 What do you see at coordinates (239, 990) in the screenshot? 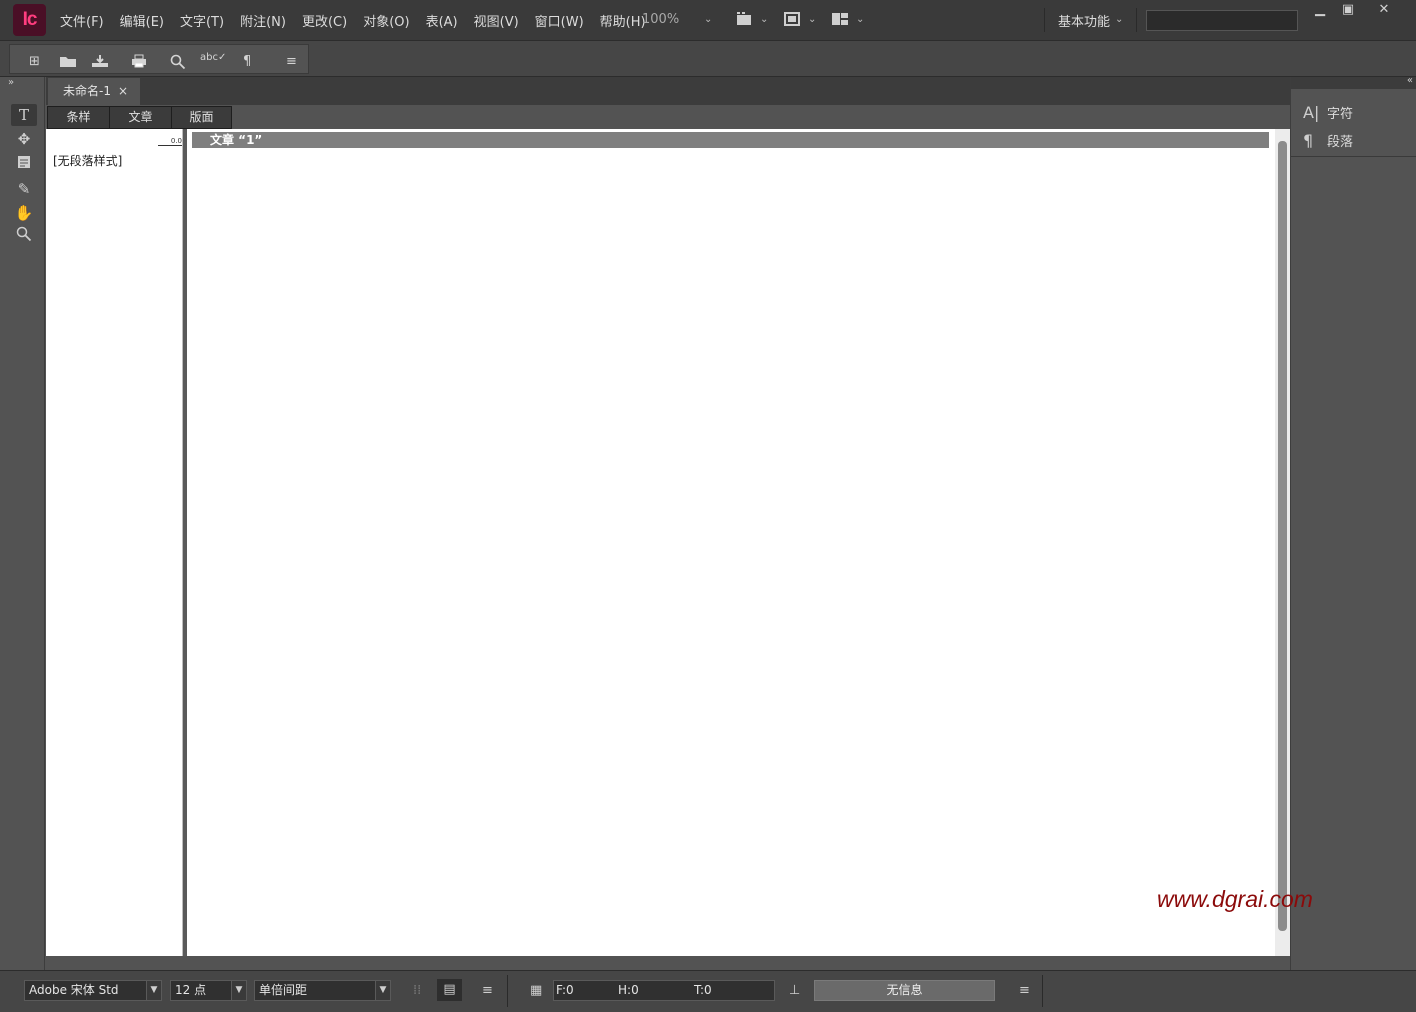
I see `font-size-chevron-down-icon: ▼` at bounding box center [239, 990].